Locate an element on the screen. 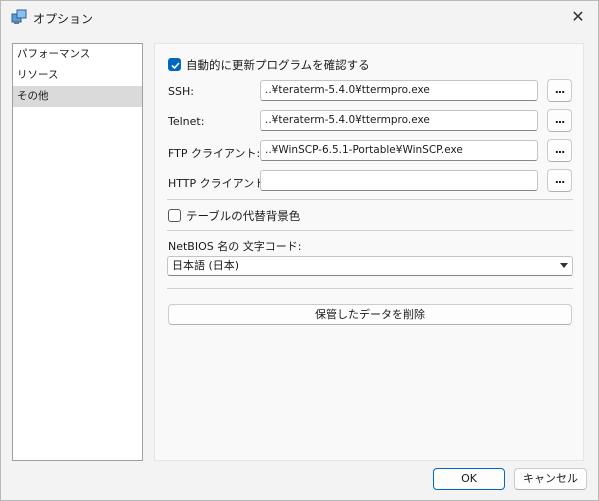 The width and height of the screenshot is (599, 501). window-title: オプション is located at coordinates (63, 19).